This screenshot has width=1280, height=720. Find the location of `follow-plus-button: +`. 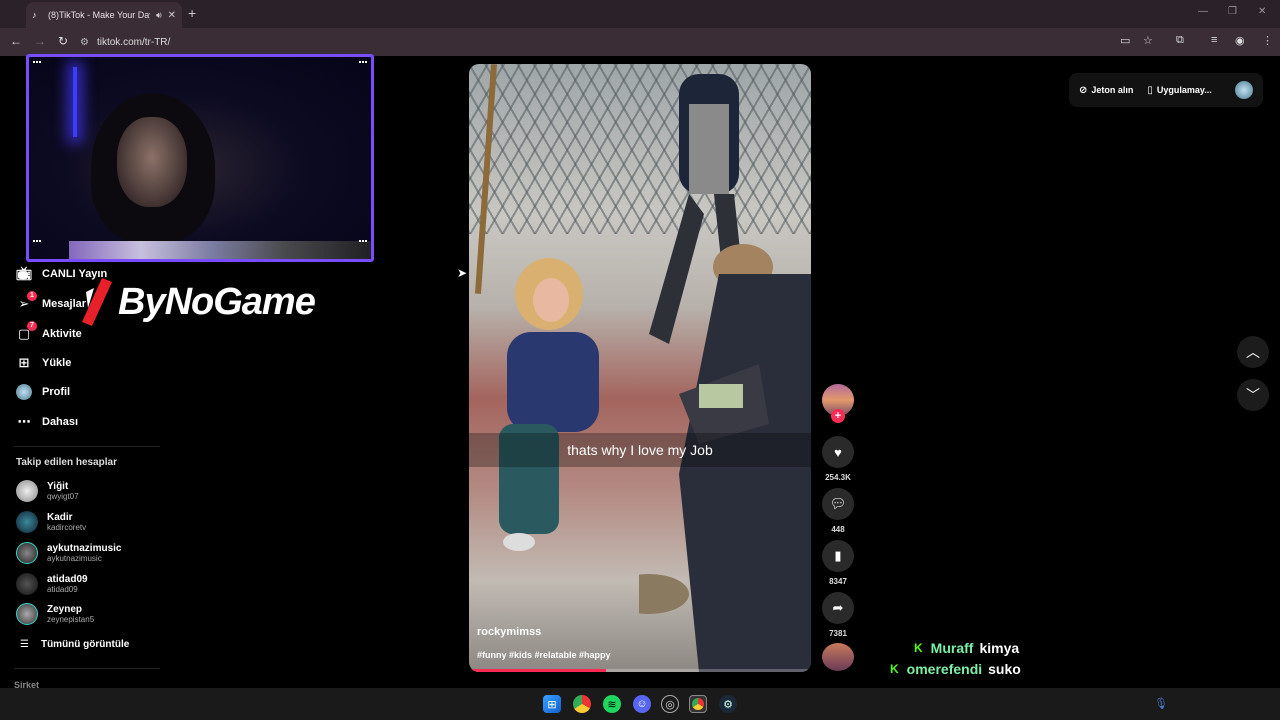

follow-plus-button: + is located at coordinates (838, 416).